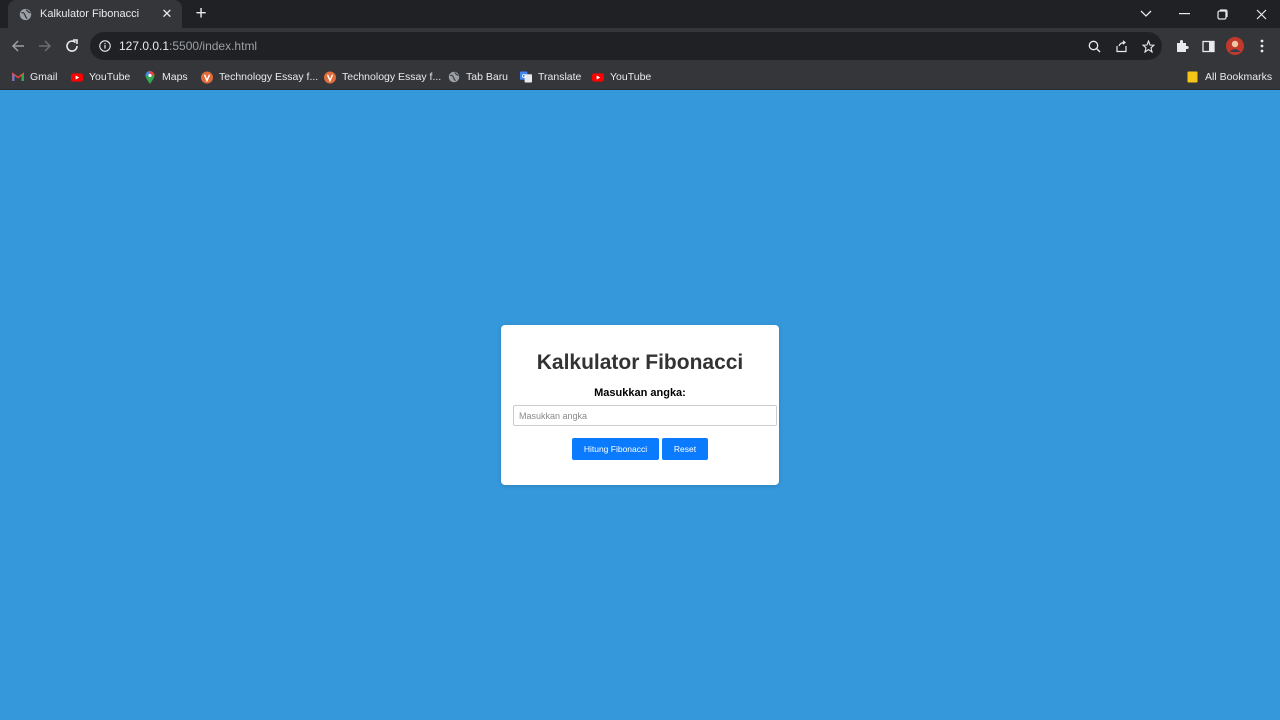 The height and width of the screenshot is (720, 1280). Describe the element at coordinates (1146, 14) in the screenshot. I see `tab-search-icon` at that location.